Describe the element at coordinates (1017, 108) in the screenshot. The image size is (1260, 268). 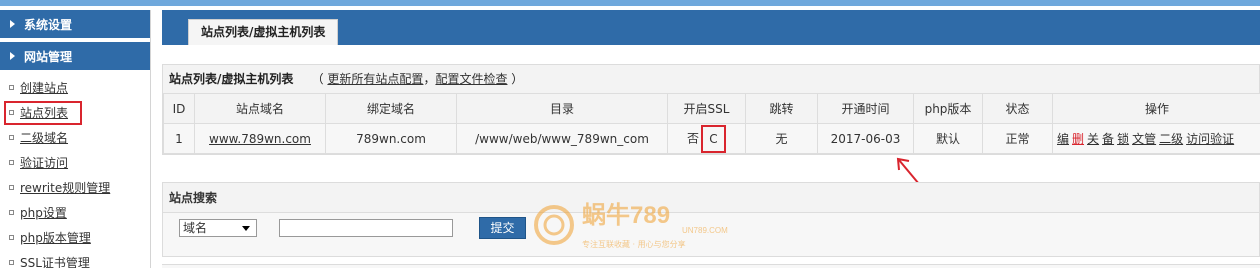
I see `col-header-status: 状态` at that location.